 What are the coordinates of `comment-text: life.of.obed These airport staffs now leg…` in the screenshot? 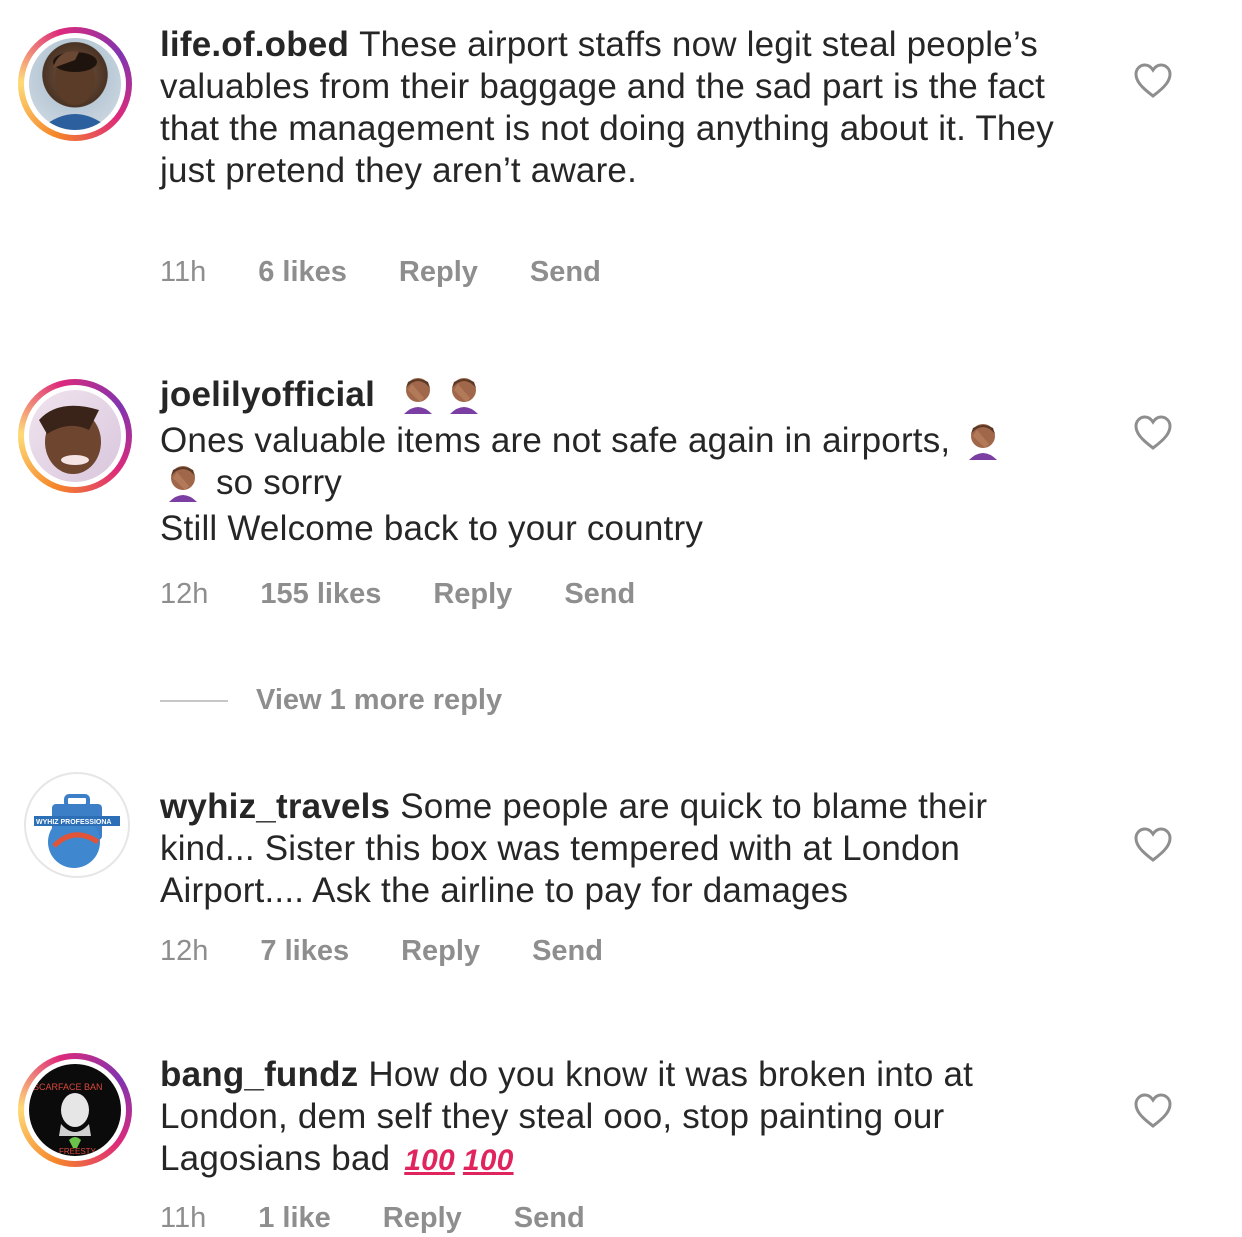 It's located at (620, 108).